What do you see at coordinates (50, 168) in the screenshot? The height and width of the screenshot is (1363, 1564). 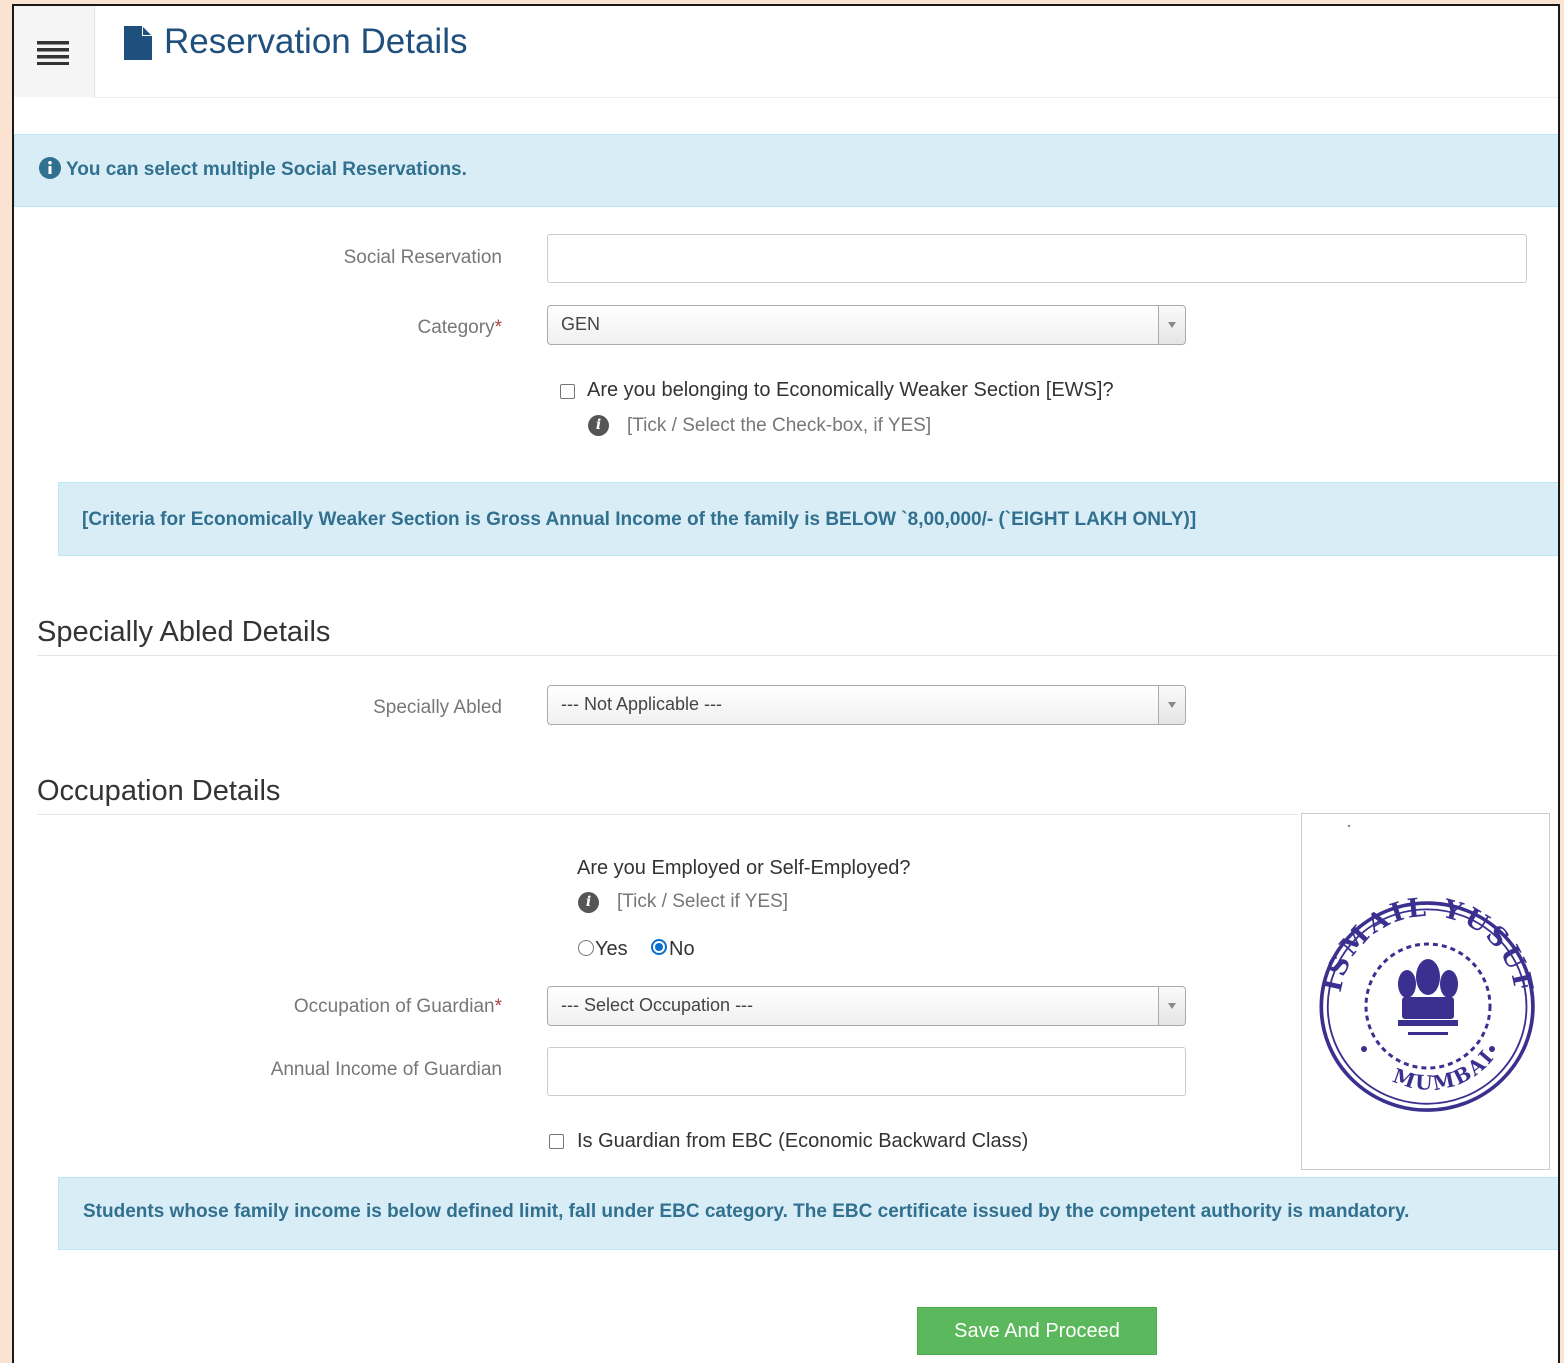 I see `info-circle-icon` at bounding box center [50, 168].